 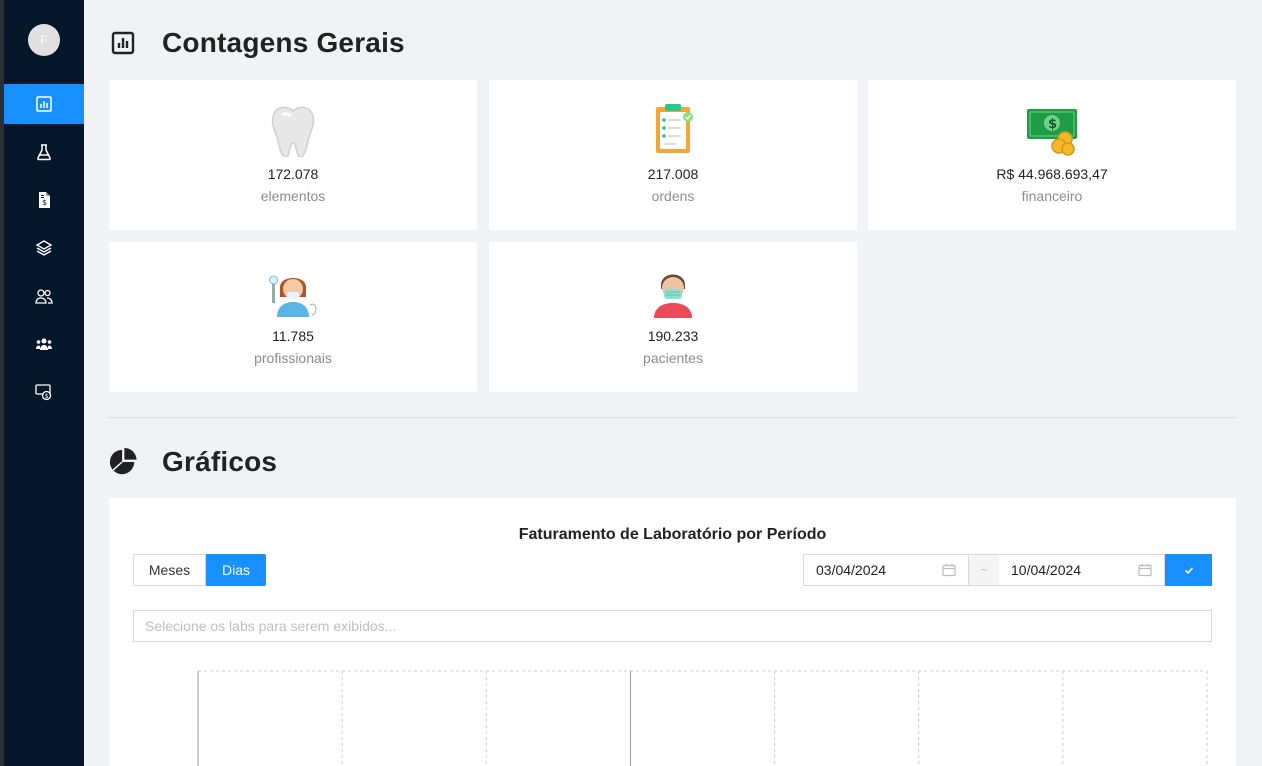 I want to click on sidebar-item-profissionais, so click(x=44, y=296).